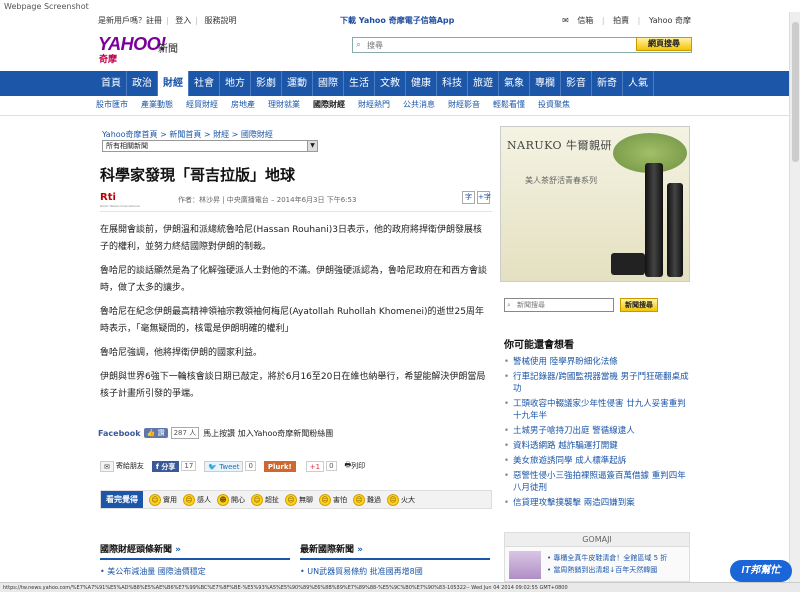 The width and height of the screenshot is (800, 592). What do you see at coordinates (602, 570) in the screenshot?
I see `gomaji-link: • 當周熱銷到出清超↓百年天然韓國` at bounding box center [602, 570].